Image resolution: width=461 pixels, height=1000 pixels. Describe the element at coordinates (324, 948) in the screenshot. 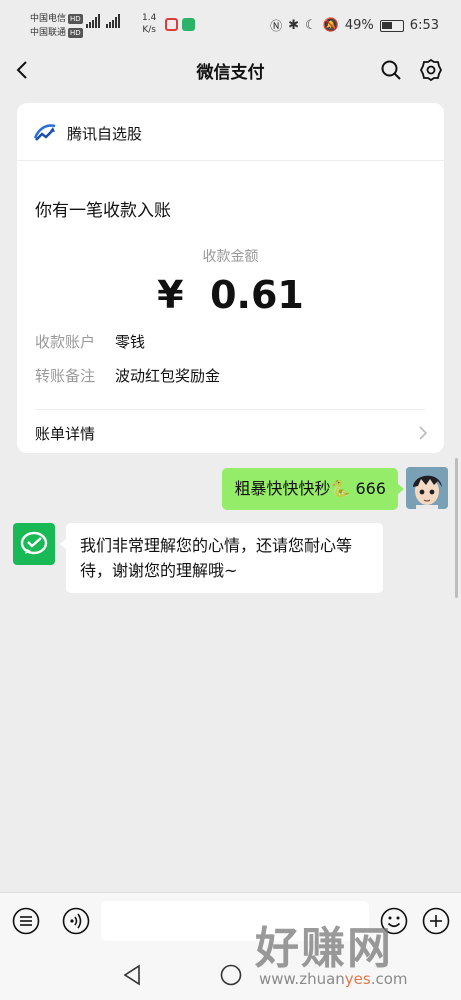

I see `watermark-text: 好赚网` at that location.